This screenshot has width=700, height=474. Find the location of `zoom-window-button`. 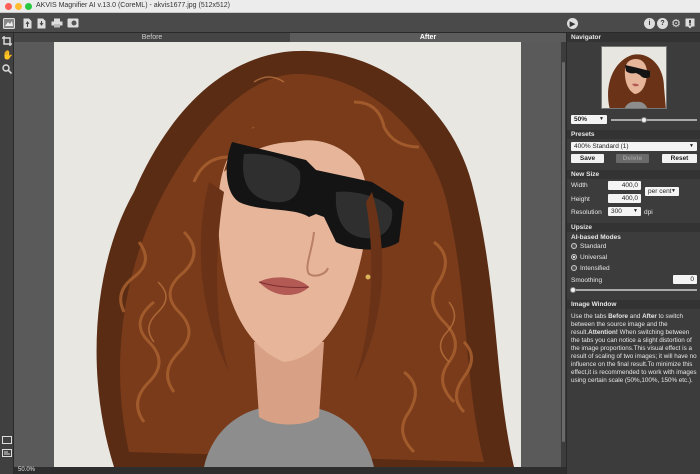

zoom-window-button is located at coordinates (28, 6).